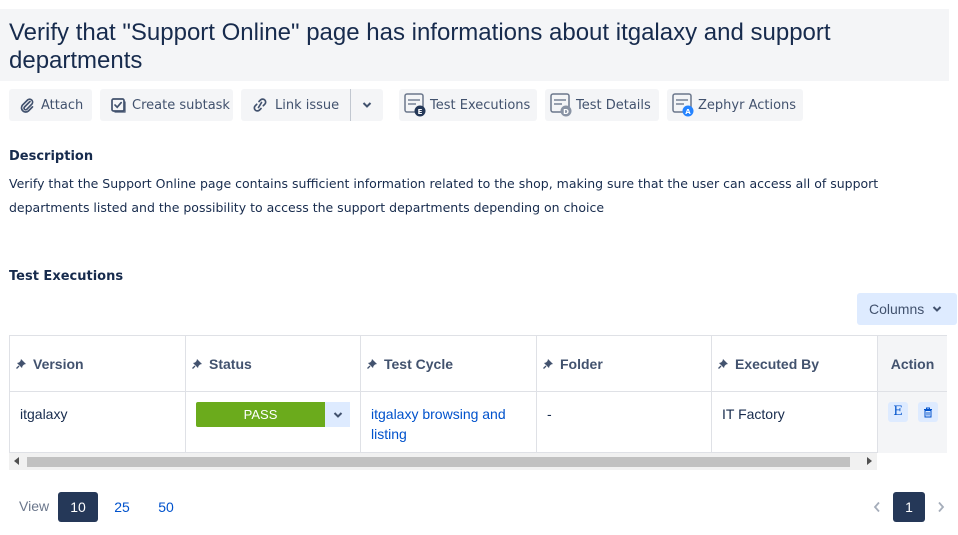  Describe the element at coordinates (480, 105) in the screenshot. I see `test-executions-label: Test Executions` at that location.